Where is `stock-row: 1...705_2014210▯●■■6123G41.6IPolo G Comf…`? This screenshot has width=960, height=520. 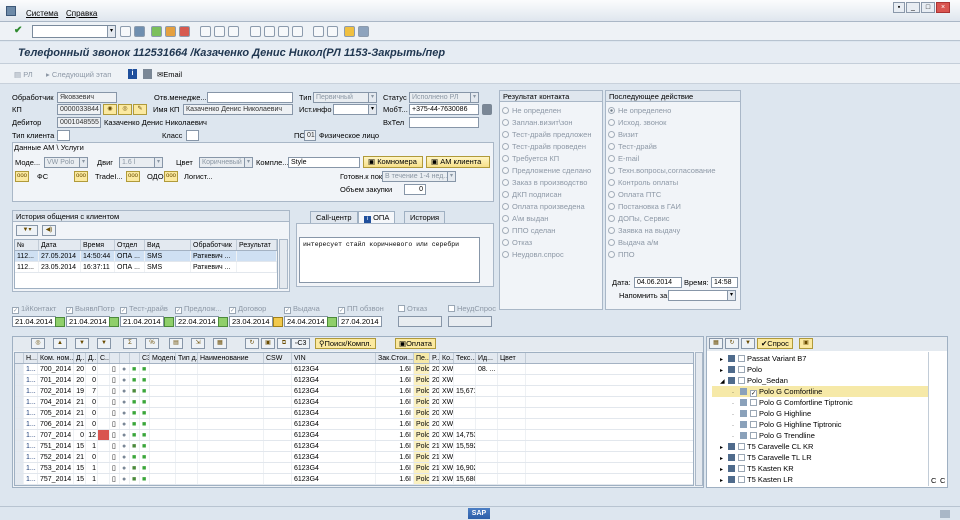 stock-row: 1...705_2014210▯●■■6123G41.6IPolo G Comf… is located at coordinates (354, 413).